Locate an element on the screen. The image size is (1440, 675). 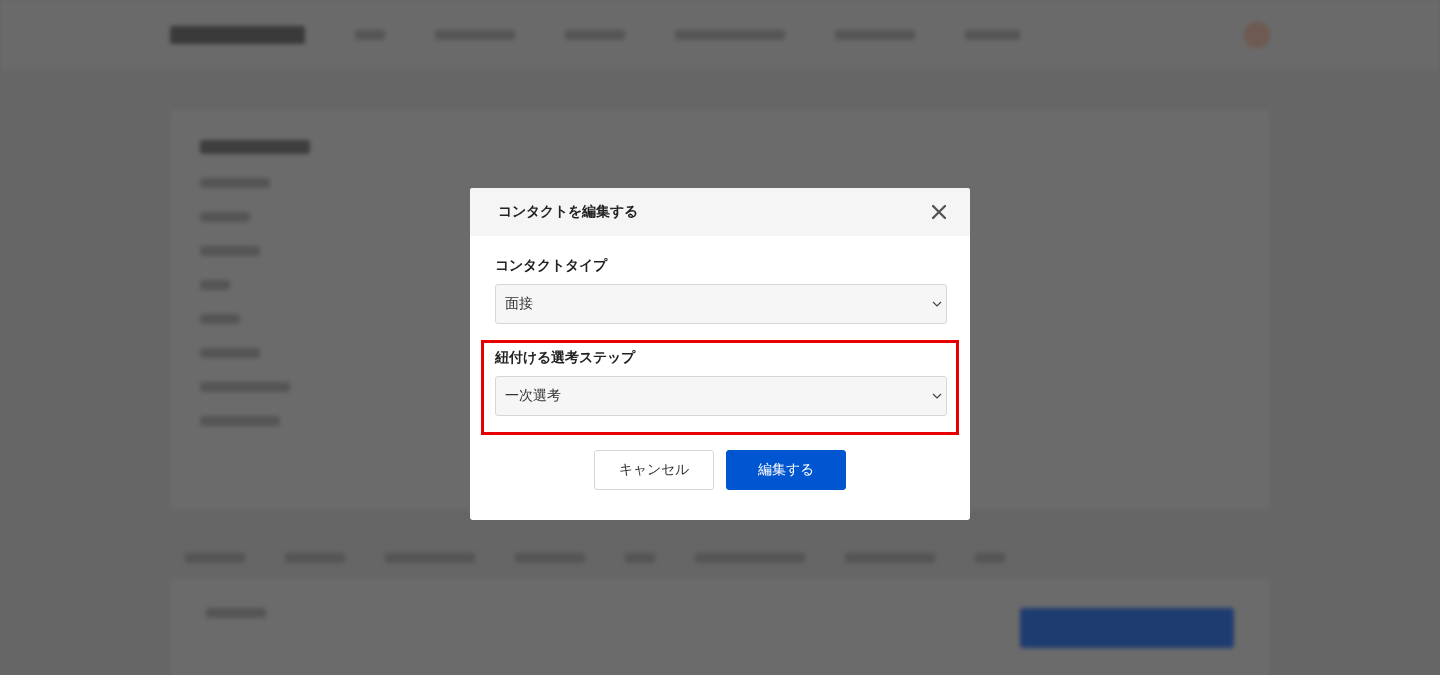
select-field: 一次選考 is located at coordinates (721, 396).